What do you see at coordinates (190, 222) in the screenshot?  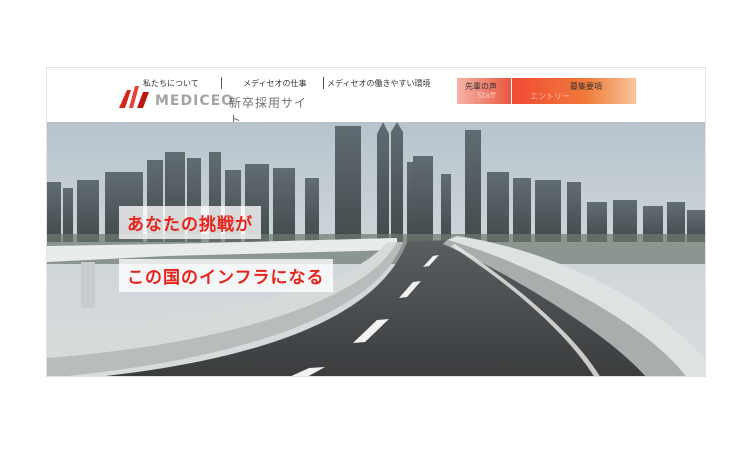 I see `hero-headline-1: あなたの挑戦が` at bounding box center [190, 222].